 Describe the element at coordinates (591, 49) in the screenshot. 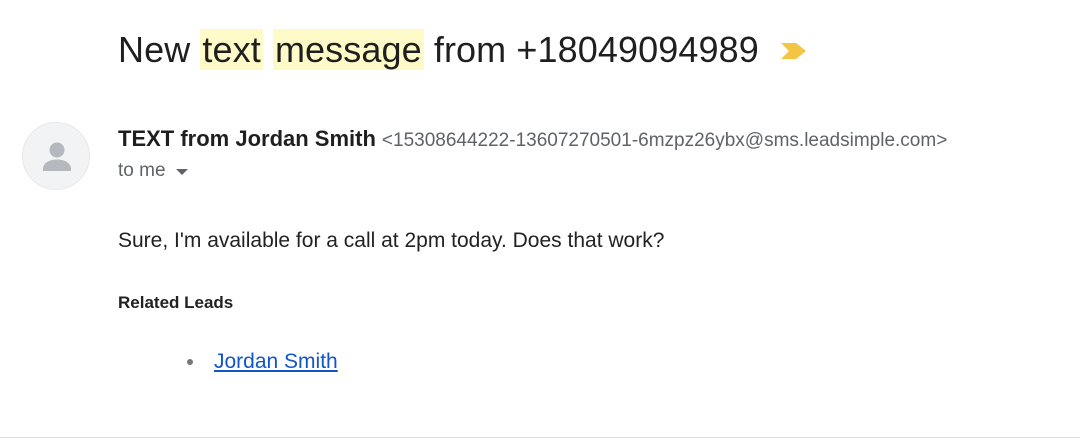

I see `subject-suffix: from +18049094989` at that location.